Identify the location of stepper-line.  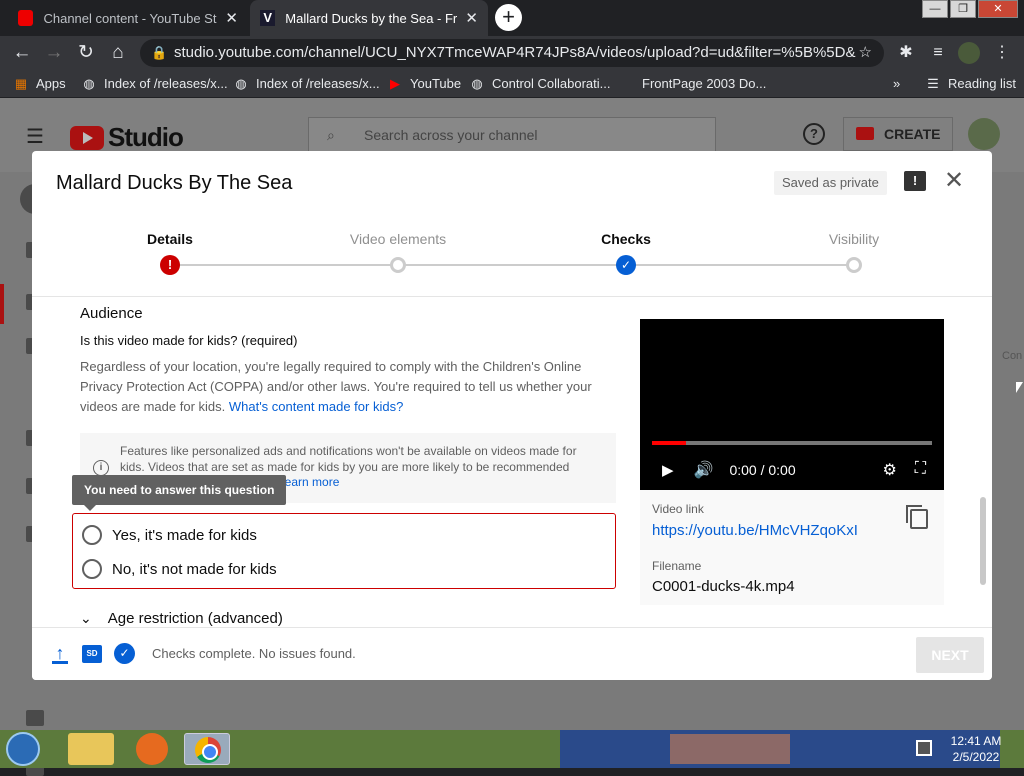
(512, 265).